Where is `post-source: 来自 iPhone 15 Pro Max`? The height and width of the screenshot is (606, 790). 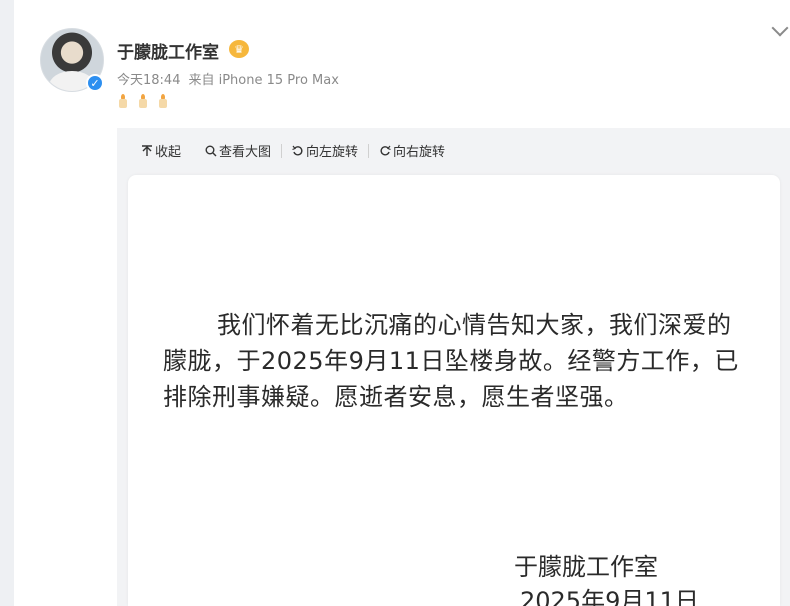 post-source: 来自 iPhone 15 Pro Max is located at coordinates (263, 80).